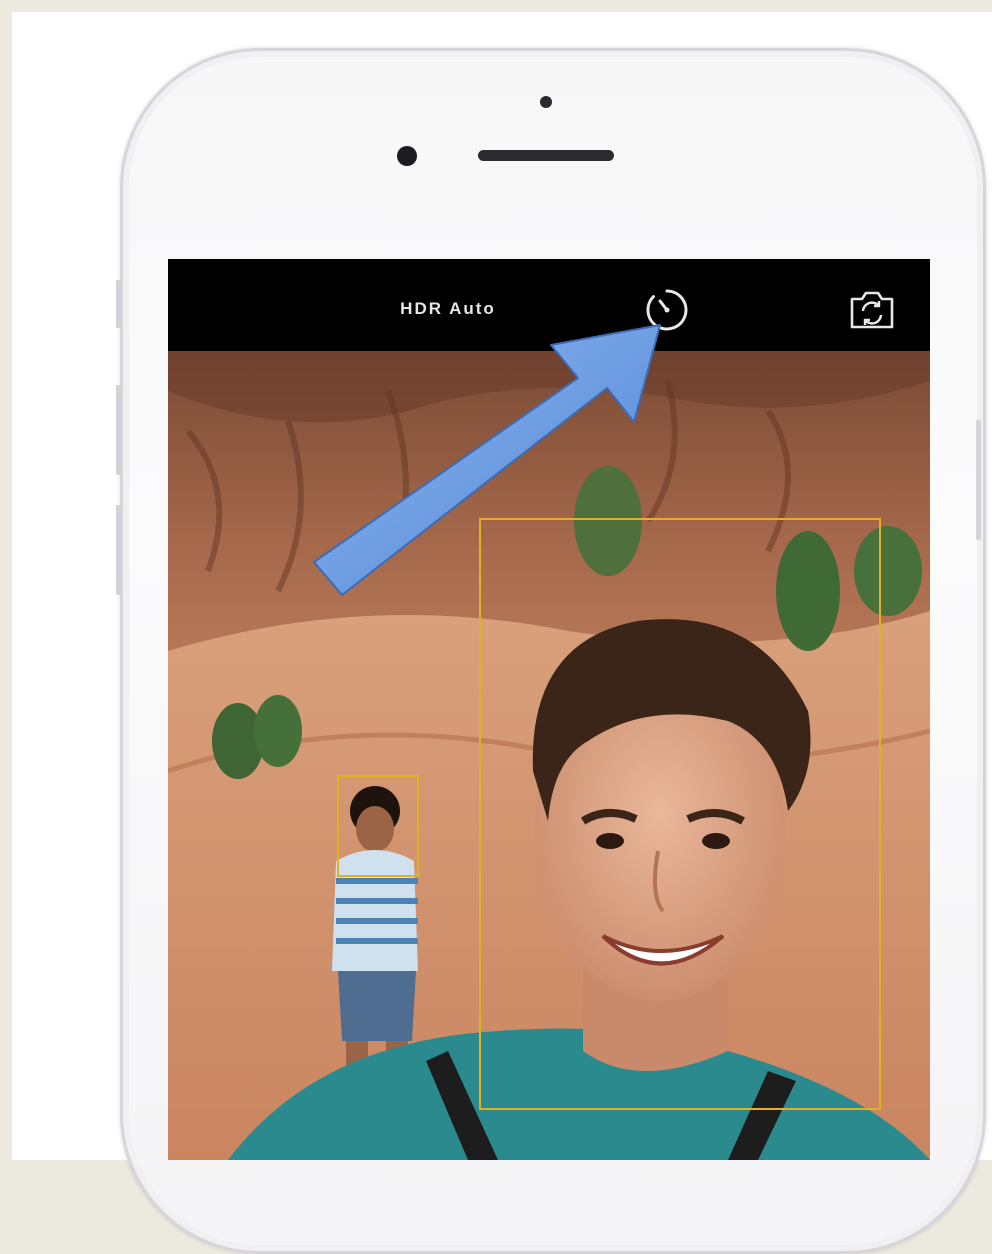  I want to click on earpiece-speaker, so click(546, 155).